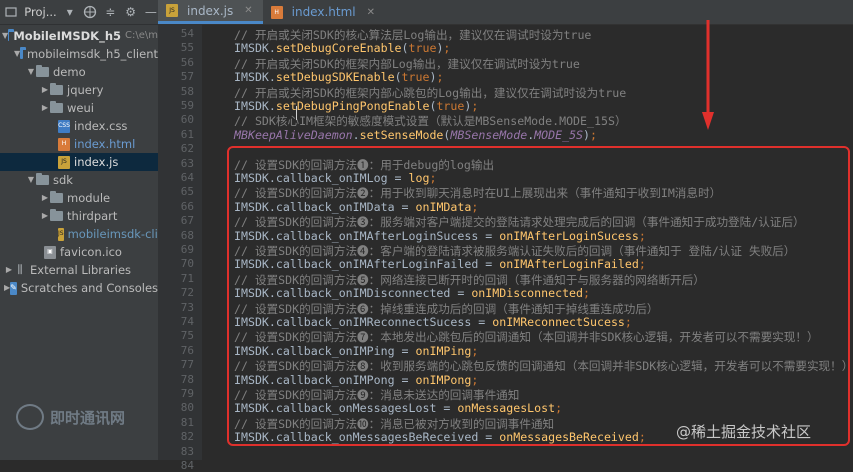 The image size is (853, 472). I want to click on tab-index-js: JS index.js ✕, so click(210, 12).